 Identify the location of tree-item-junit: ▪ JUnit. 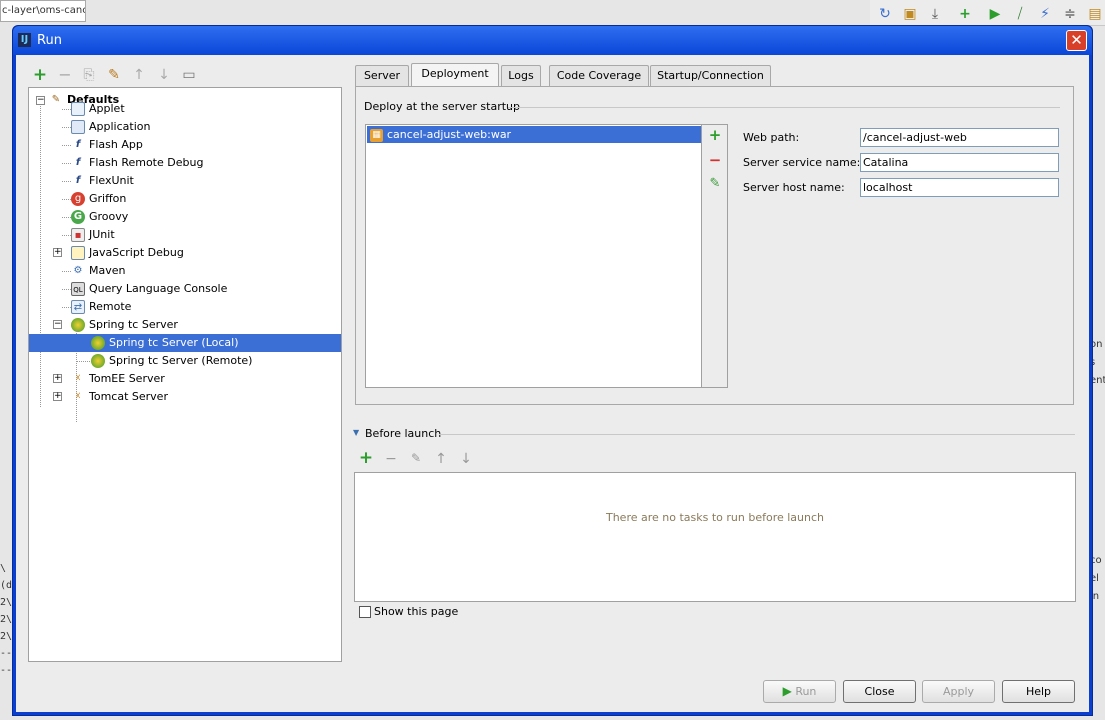
(93, 235).